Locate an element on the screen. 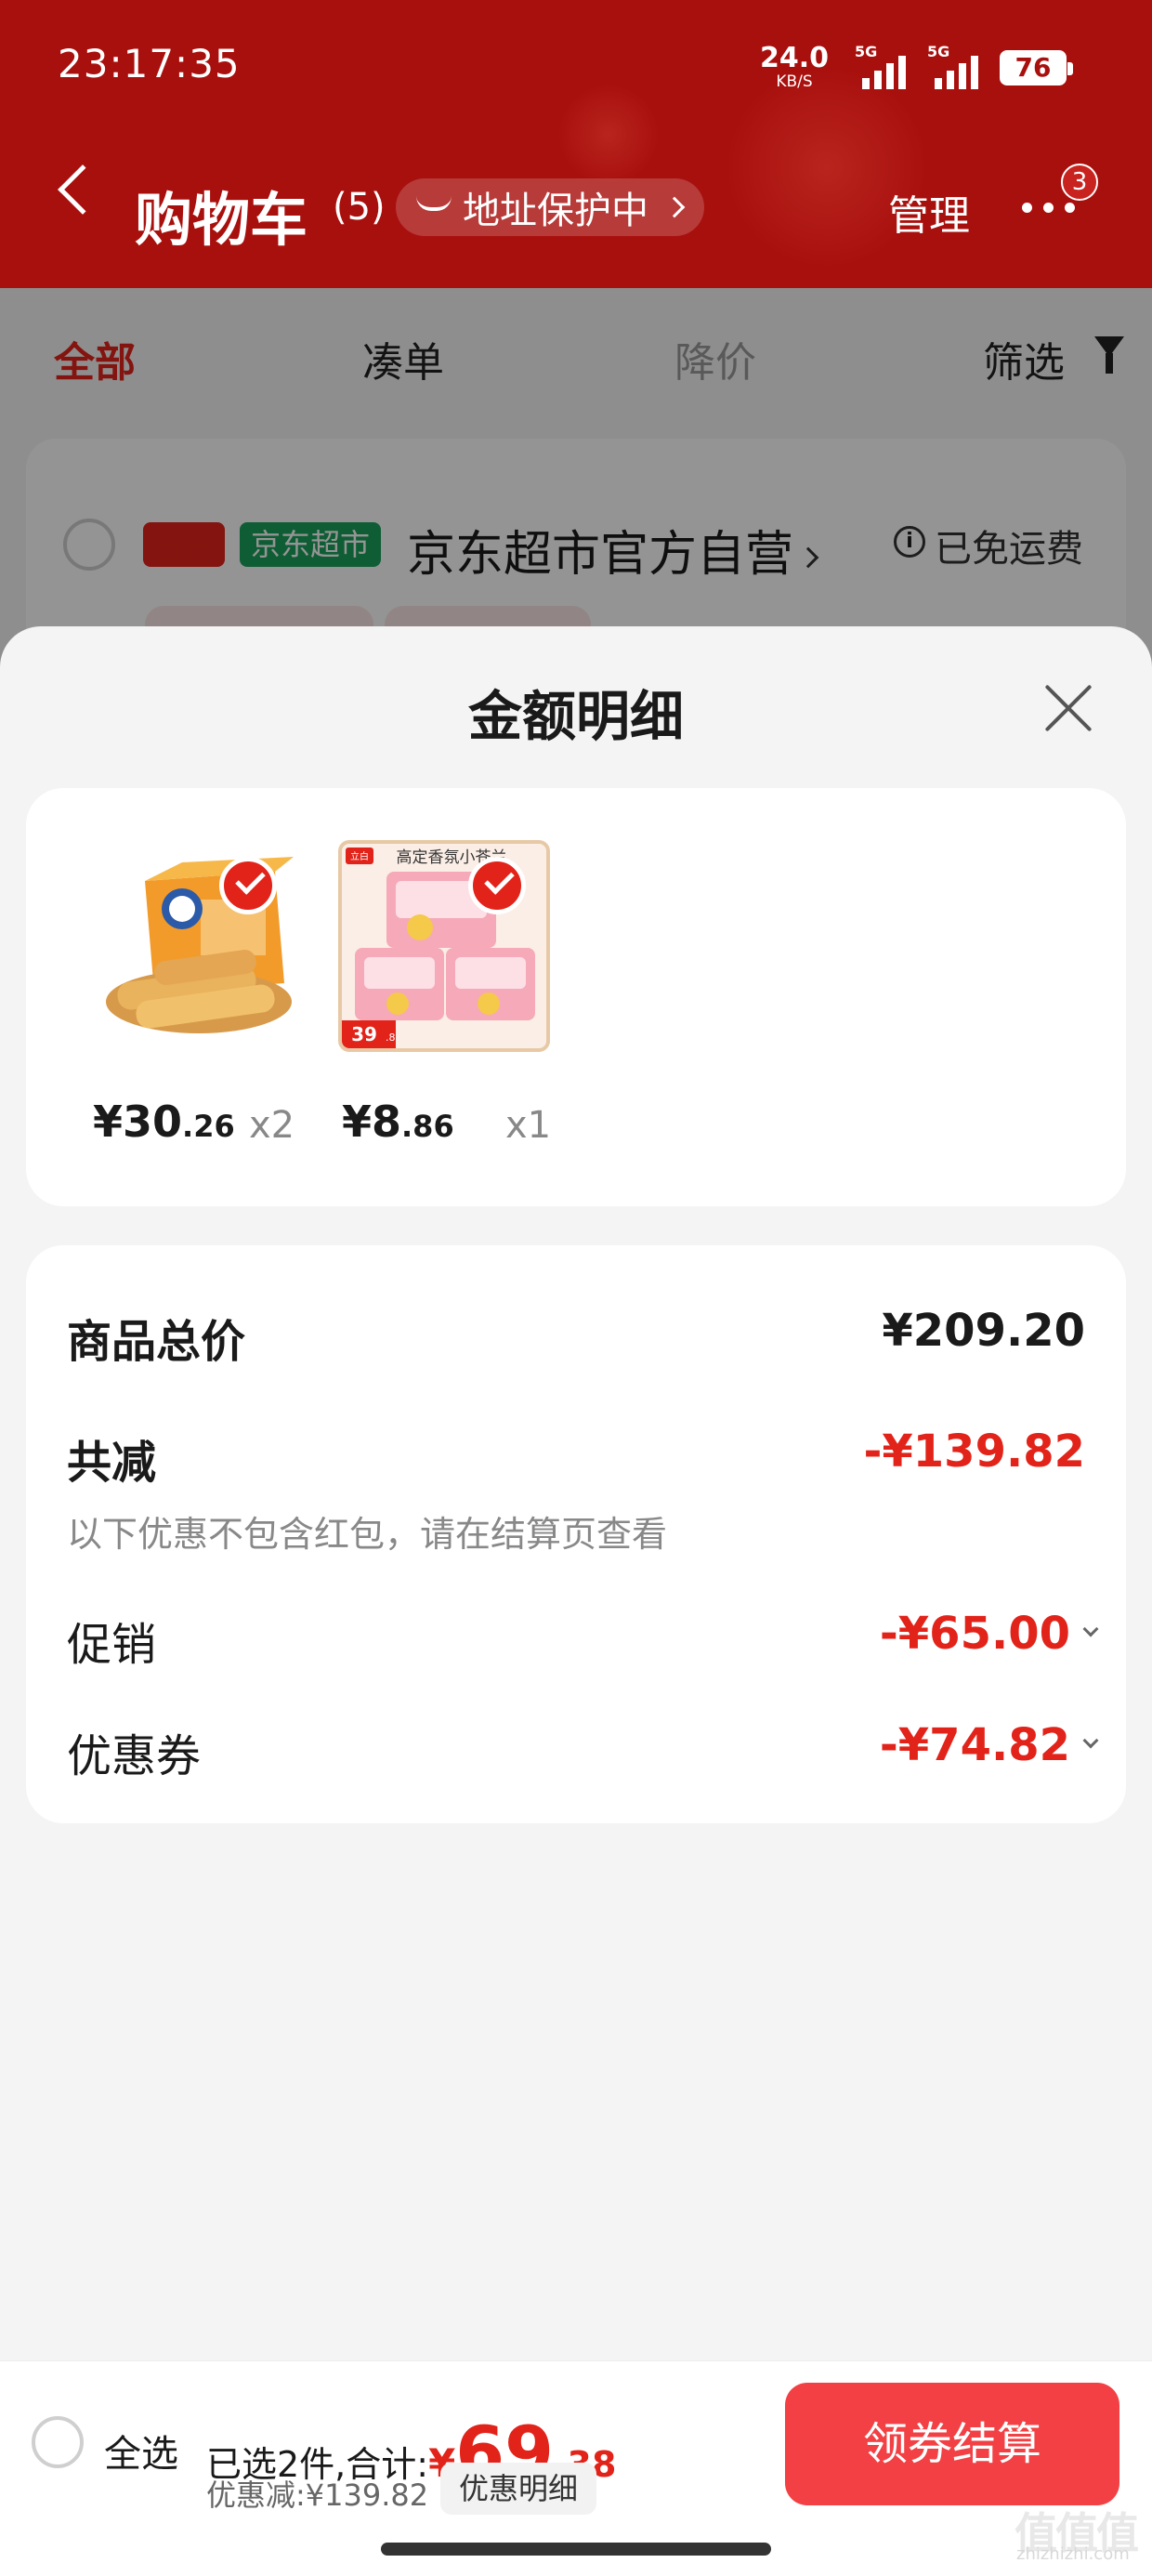 The width and height of the screenshot is (1152, 2576). select-all-radio is located at coordinates (58, 2442).